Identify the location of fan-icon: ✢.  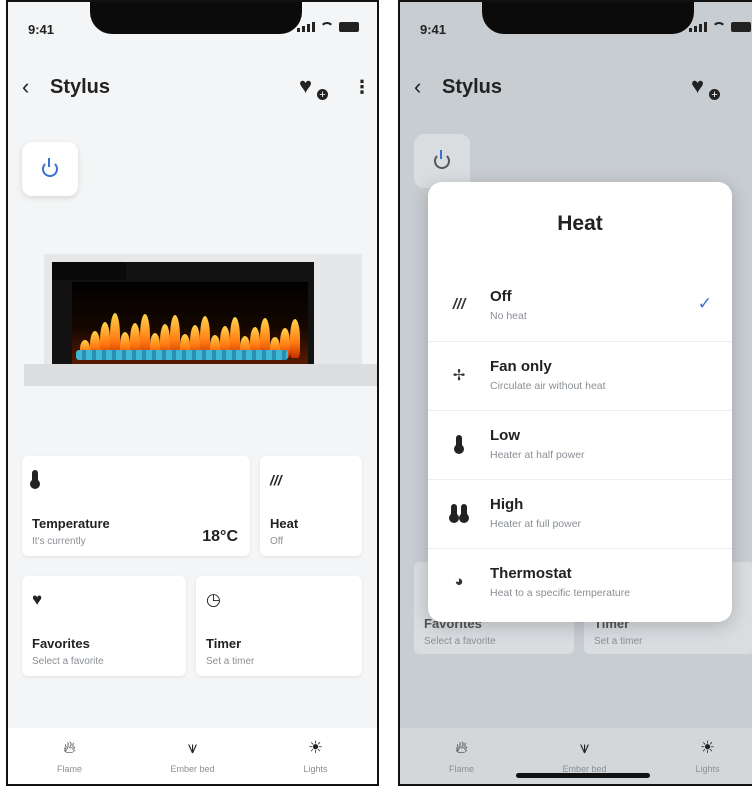
(459, 375).